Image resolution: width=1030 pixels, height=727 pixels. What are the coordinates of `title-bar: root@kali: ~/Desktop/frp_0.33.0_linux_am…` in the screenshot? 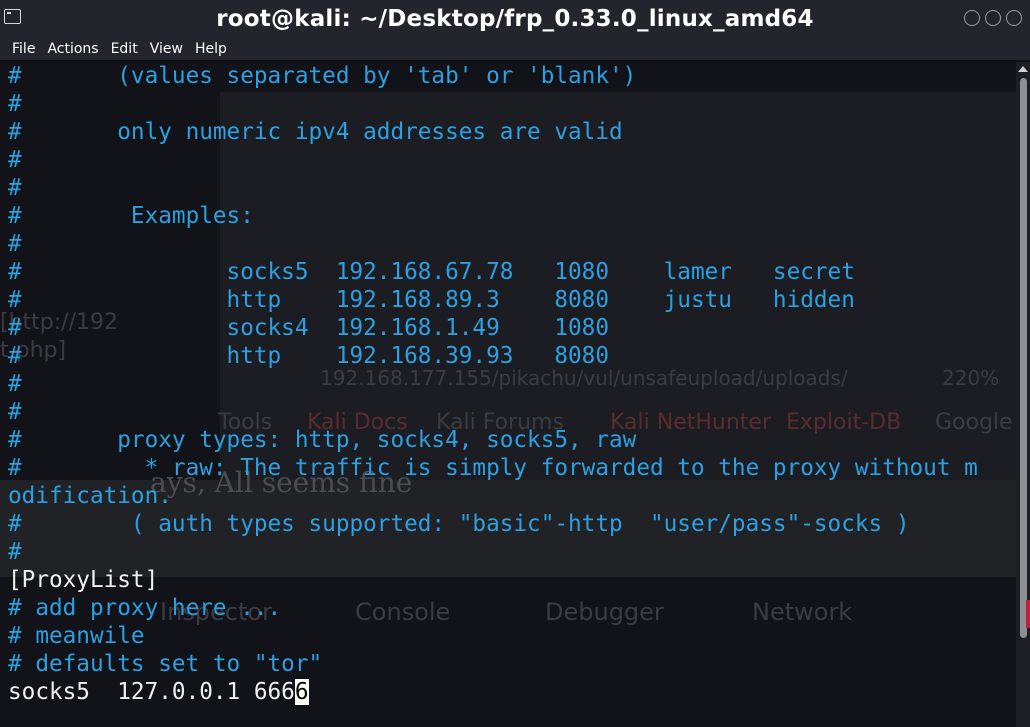 It's located at (515, 19).